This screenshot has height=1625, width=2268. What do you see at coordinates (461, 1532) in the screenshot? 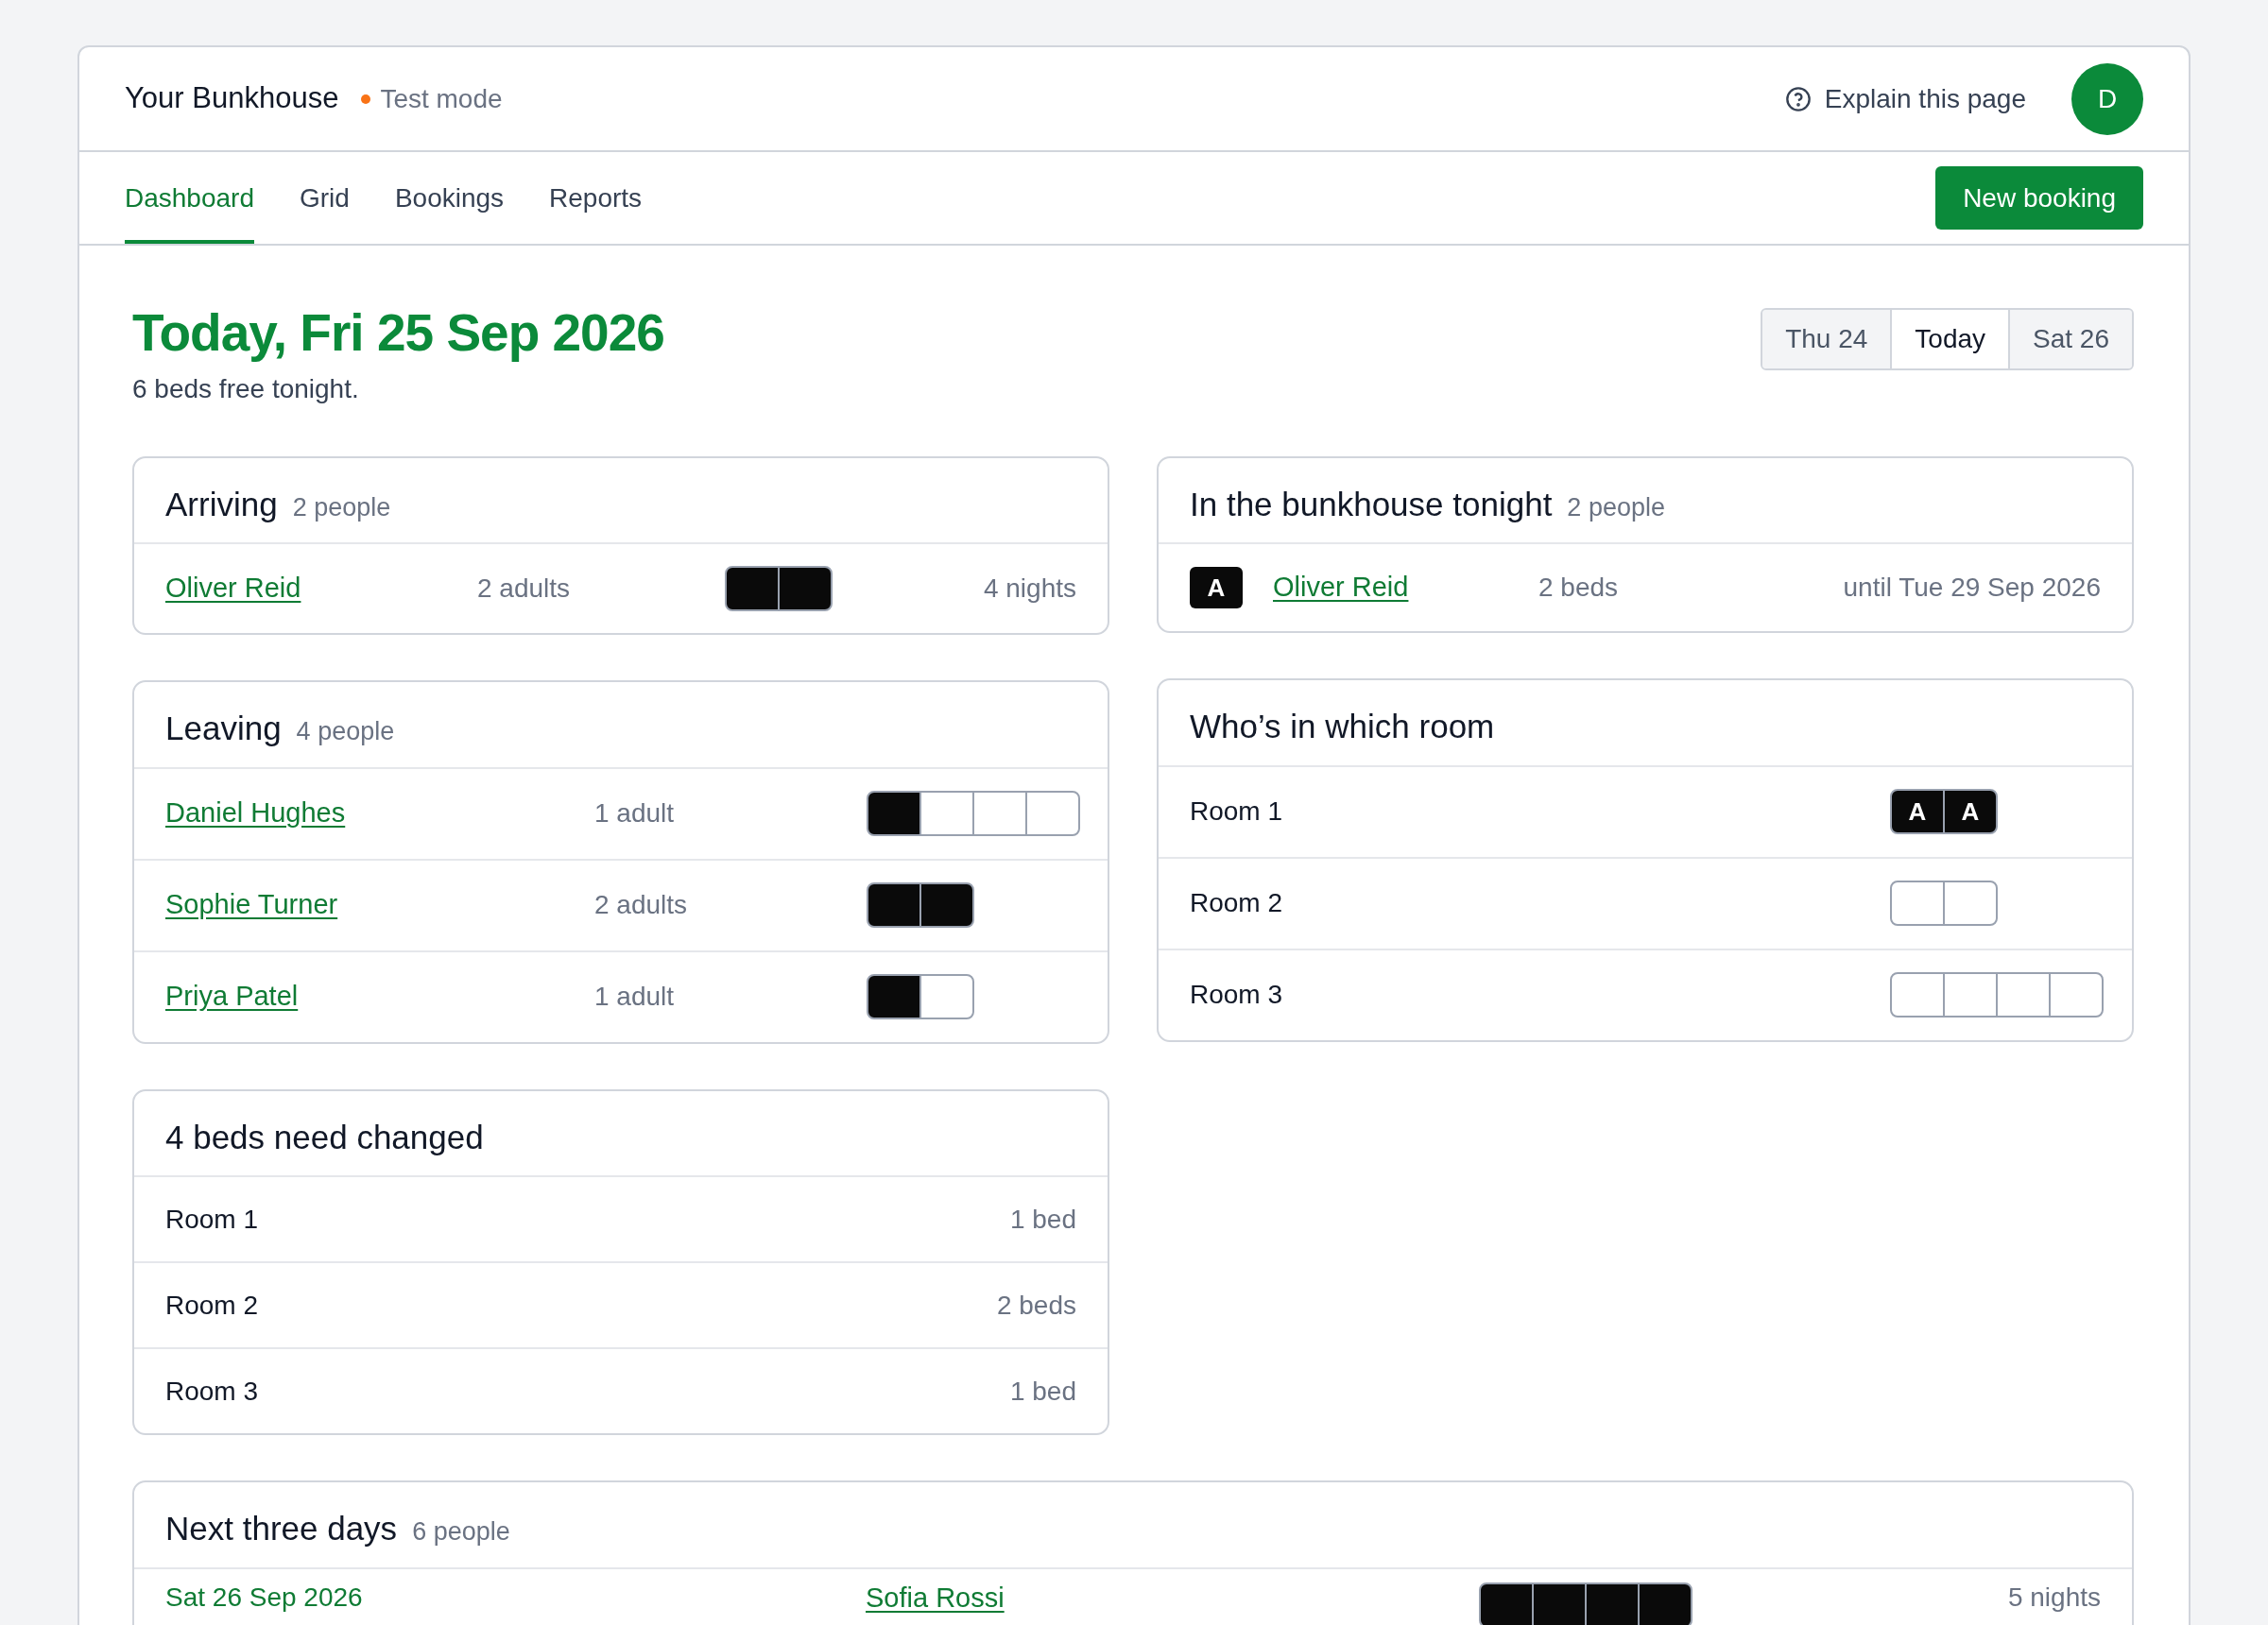
I see `people-count: 6 people` at bounding box center [461, 1532].